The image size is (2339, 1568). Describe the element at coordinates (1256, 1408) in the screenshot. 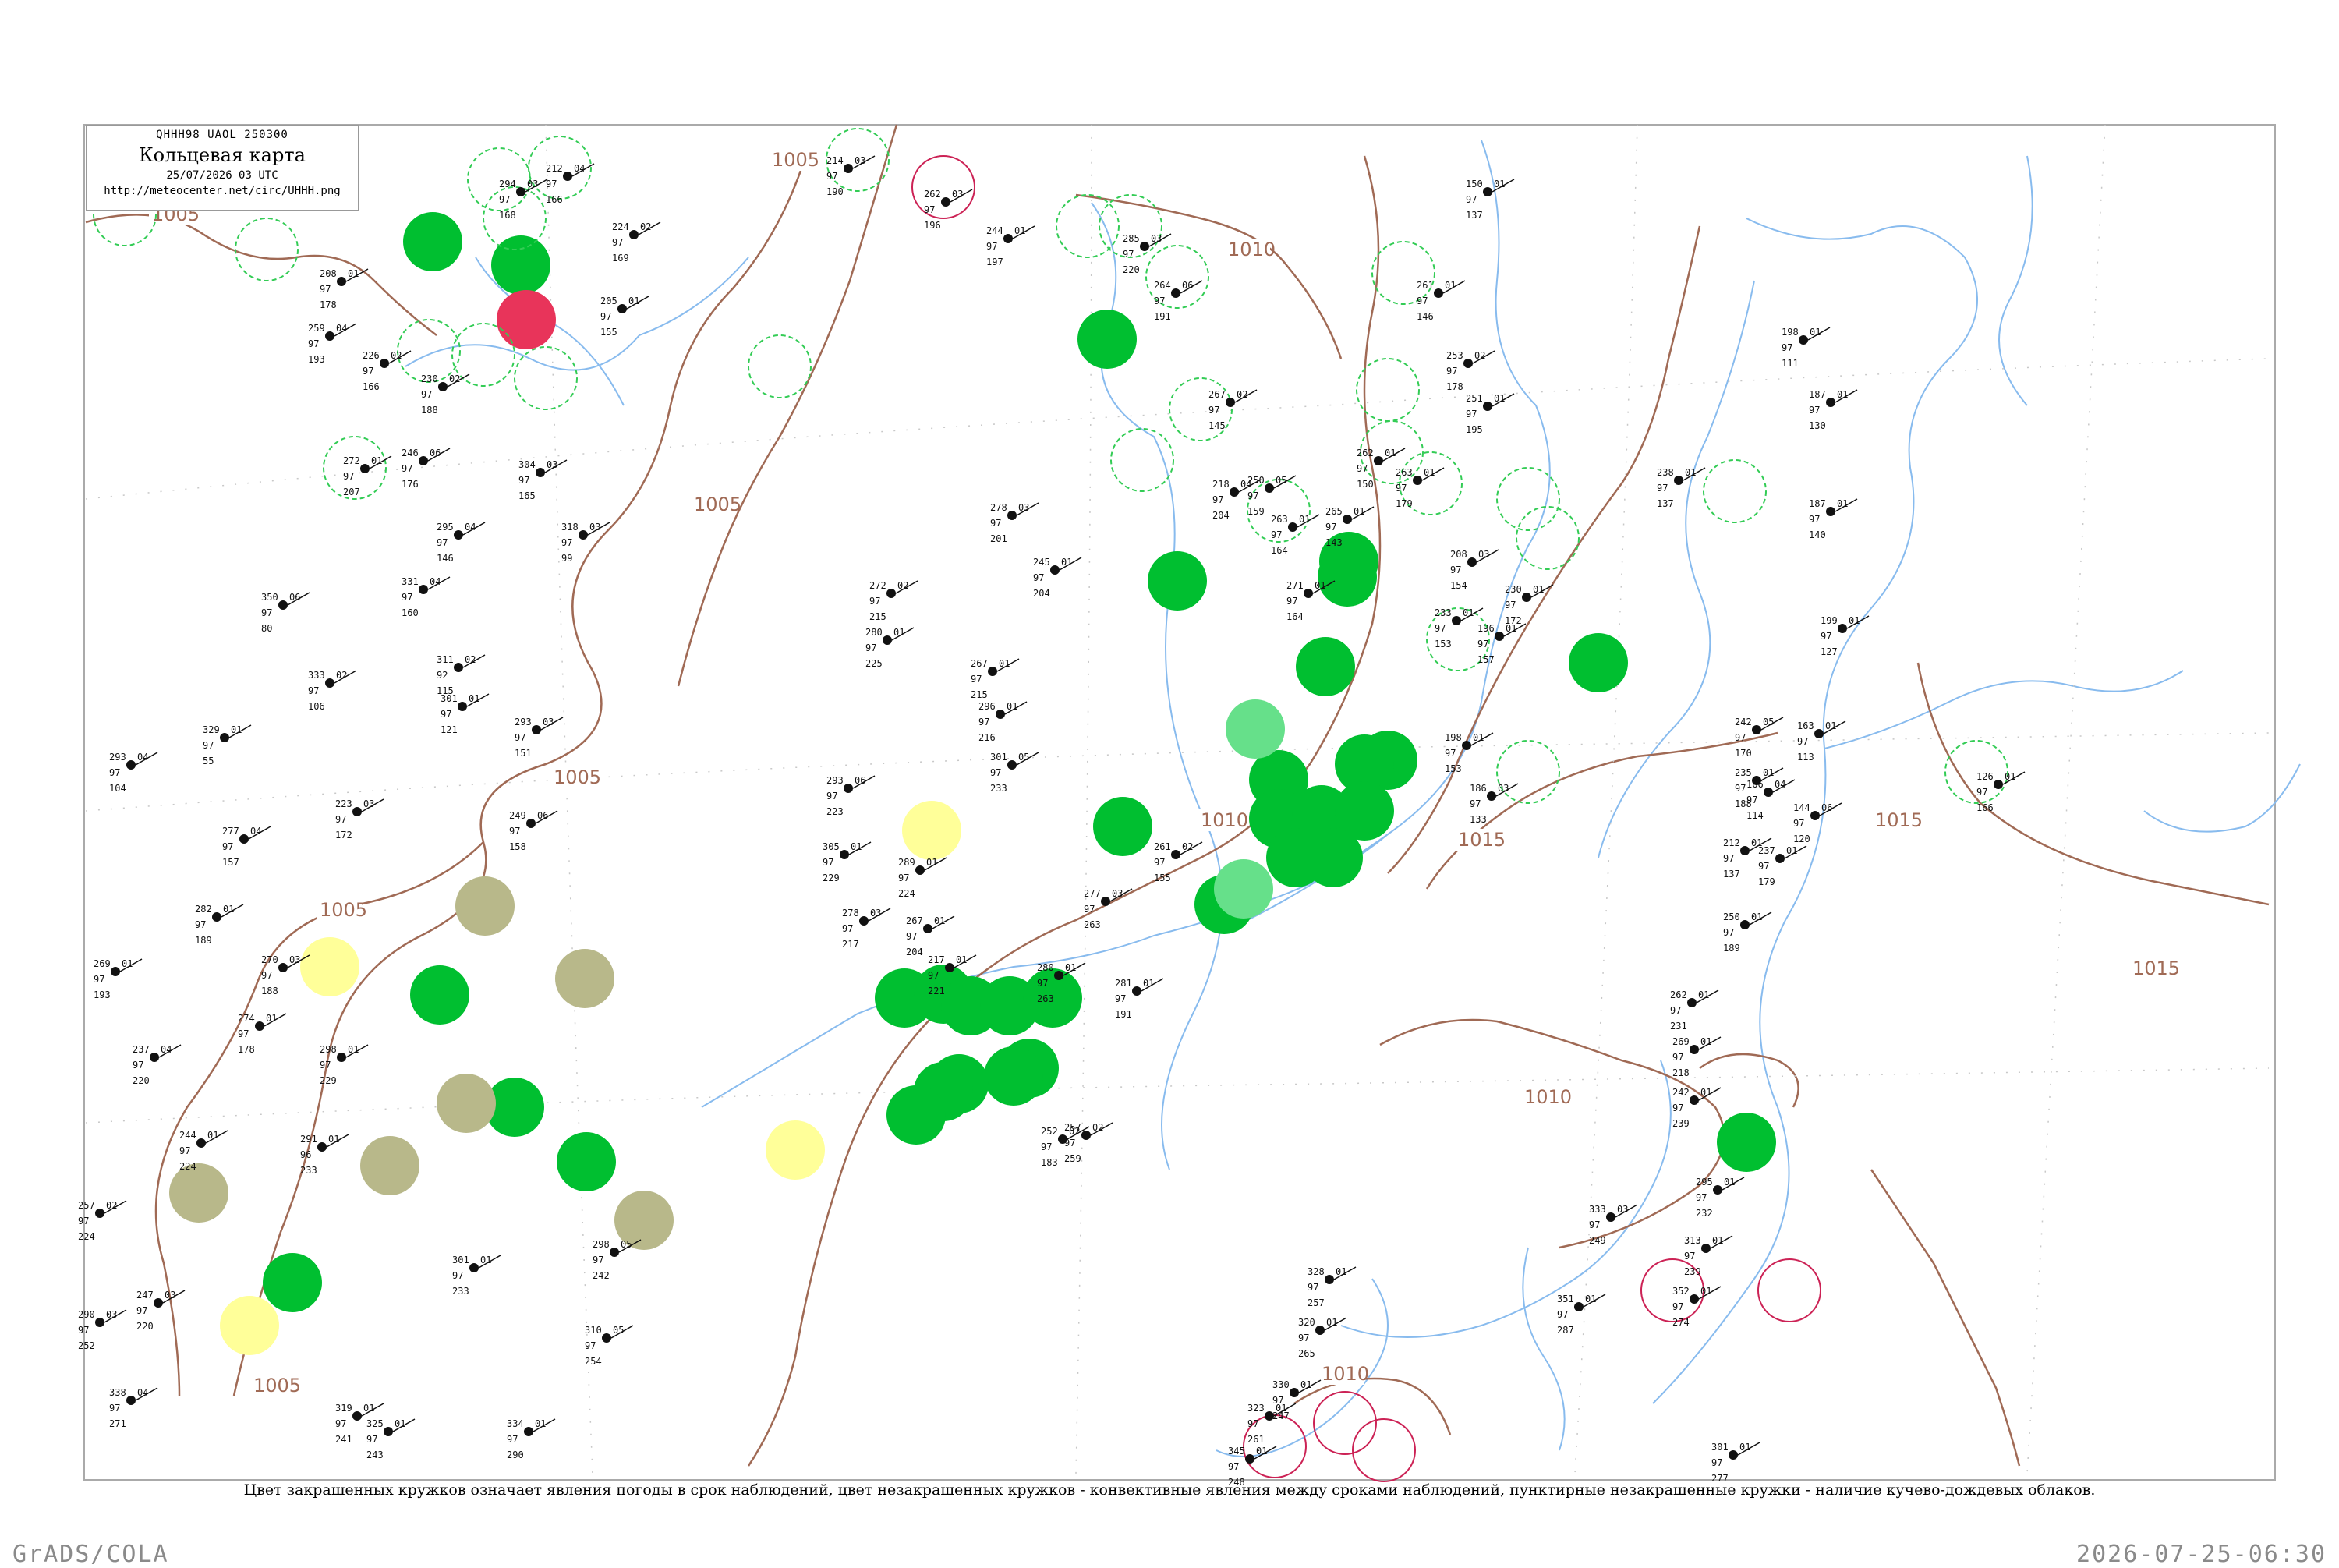

I see `station-pressure: 323` at that location.